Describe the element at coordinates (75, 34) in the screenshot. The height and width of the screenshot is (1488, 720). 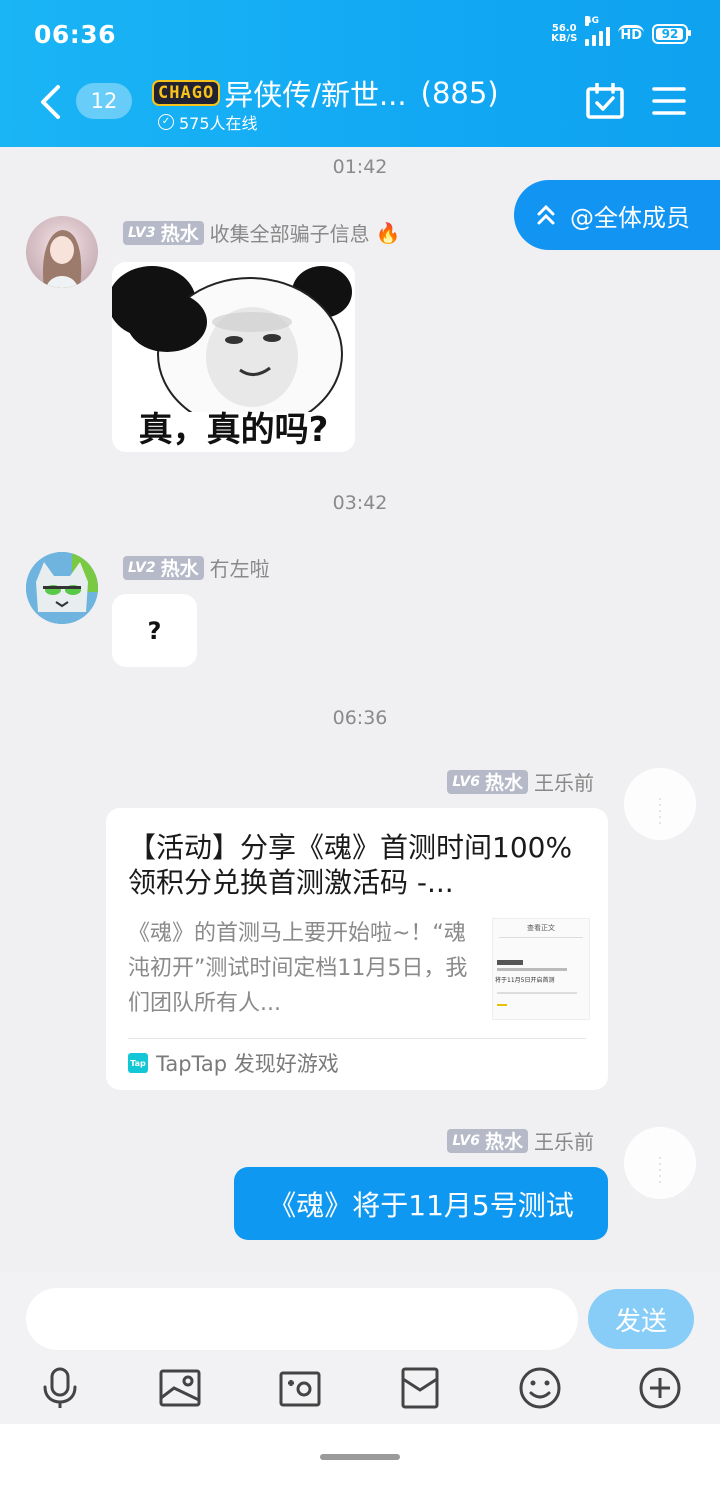
I see `status-time: 06:36` at that location.